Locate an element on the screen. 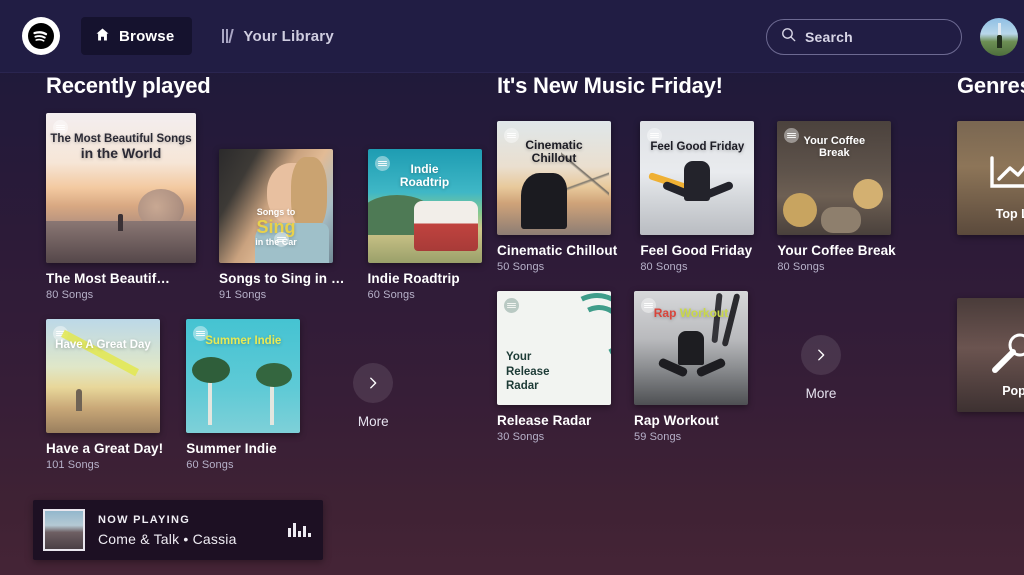 The image size is (1024, 575). card-subtitle: 91 Songs is located at coordinates (243, 295).